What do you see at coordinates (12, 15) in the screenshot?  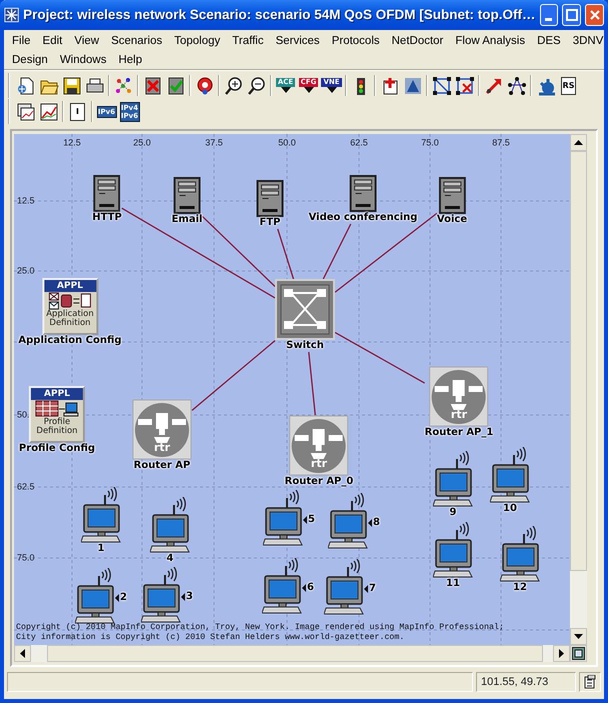 I see `app-icon` at bounding box center [12, 15].